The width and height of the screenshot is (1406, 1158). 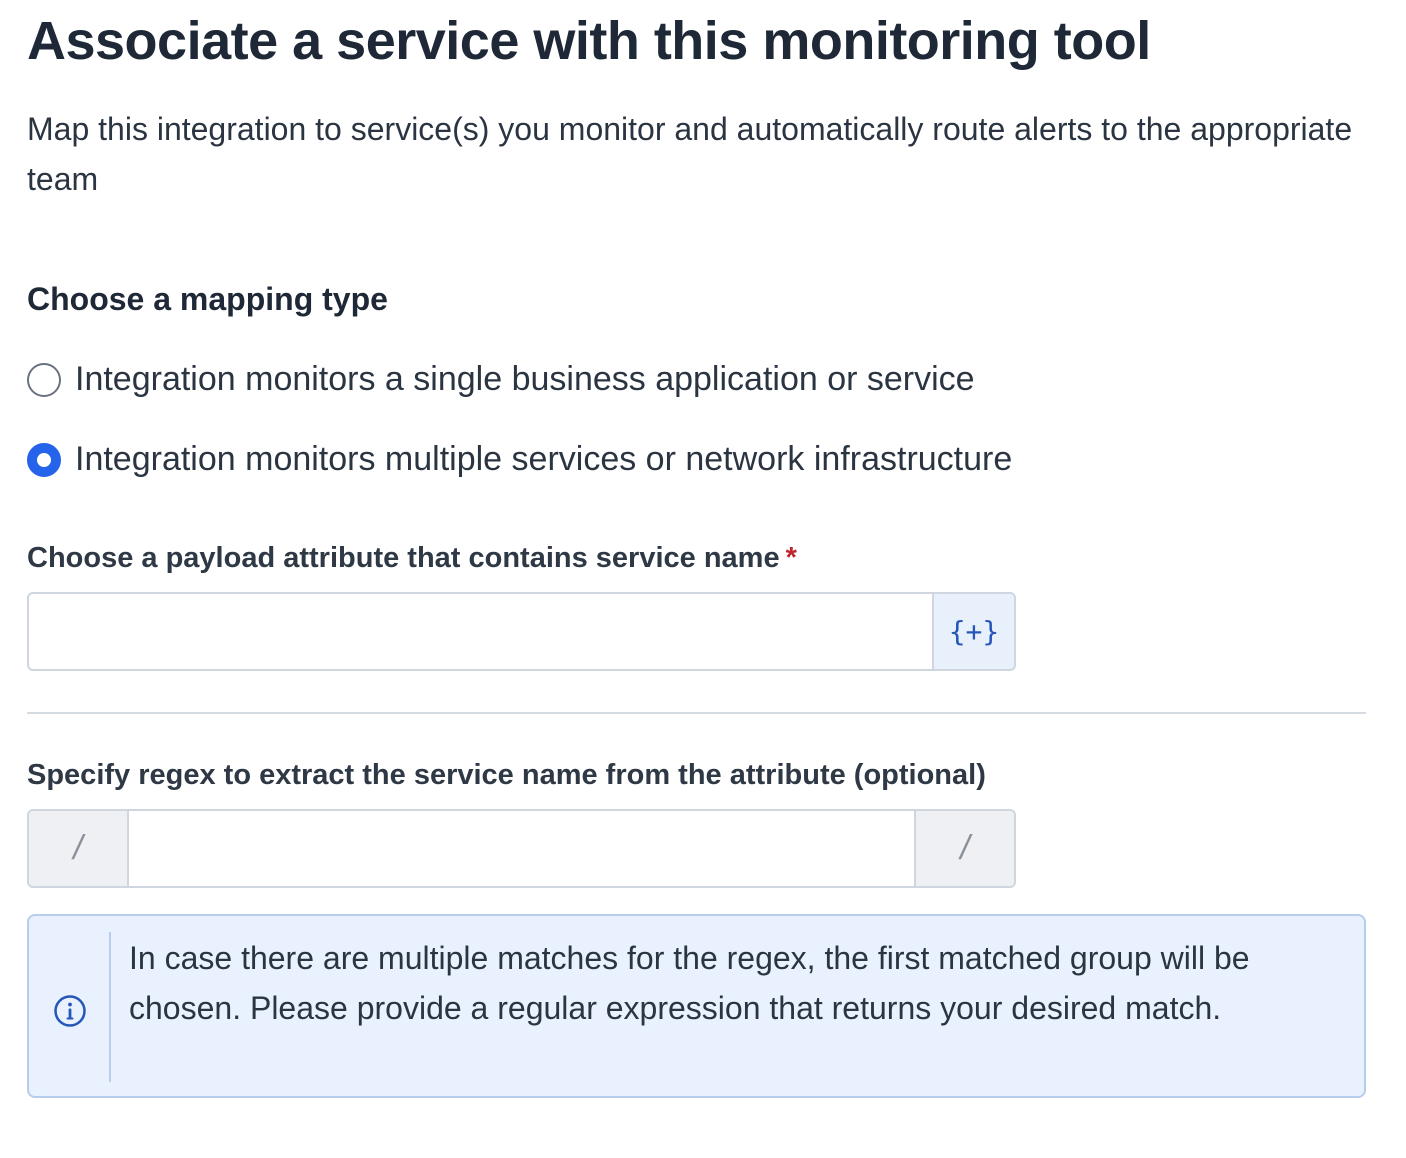 What do you see at coordinates (44, 379) in the screenshot?
I see `radio-unchecked` at bounding box center [44, 379].